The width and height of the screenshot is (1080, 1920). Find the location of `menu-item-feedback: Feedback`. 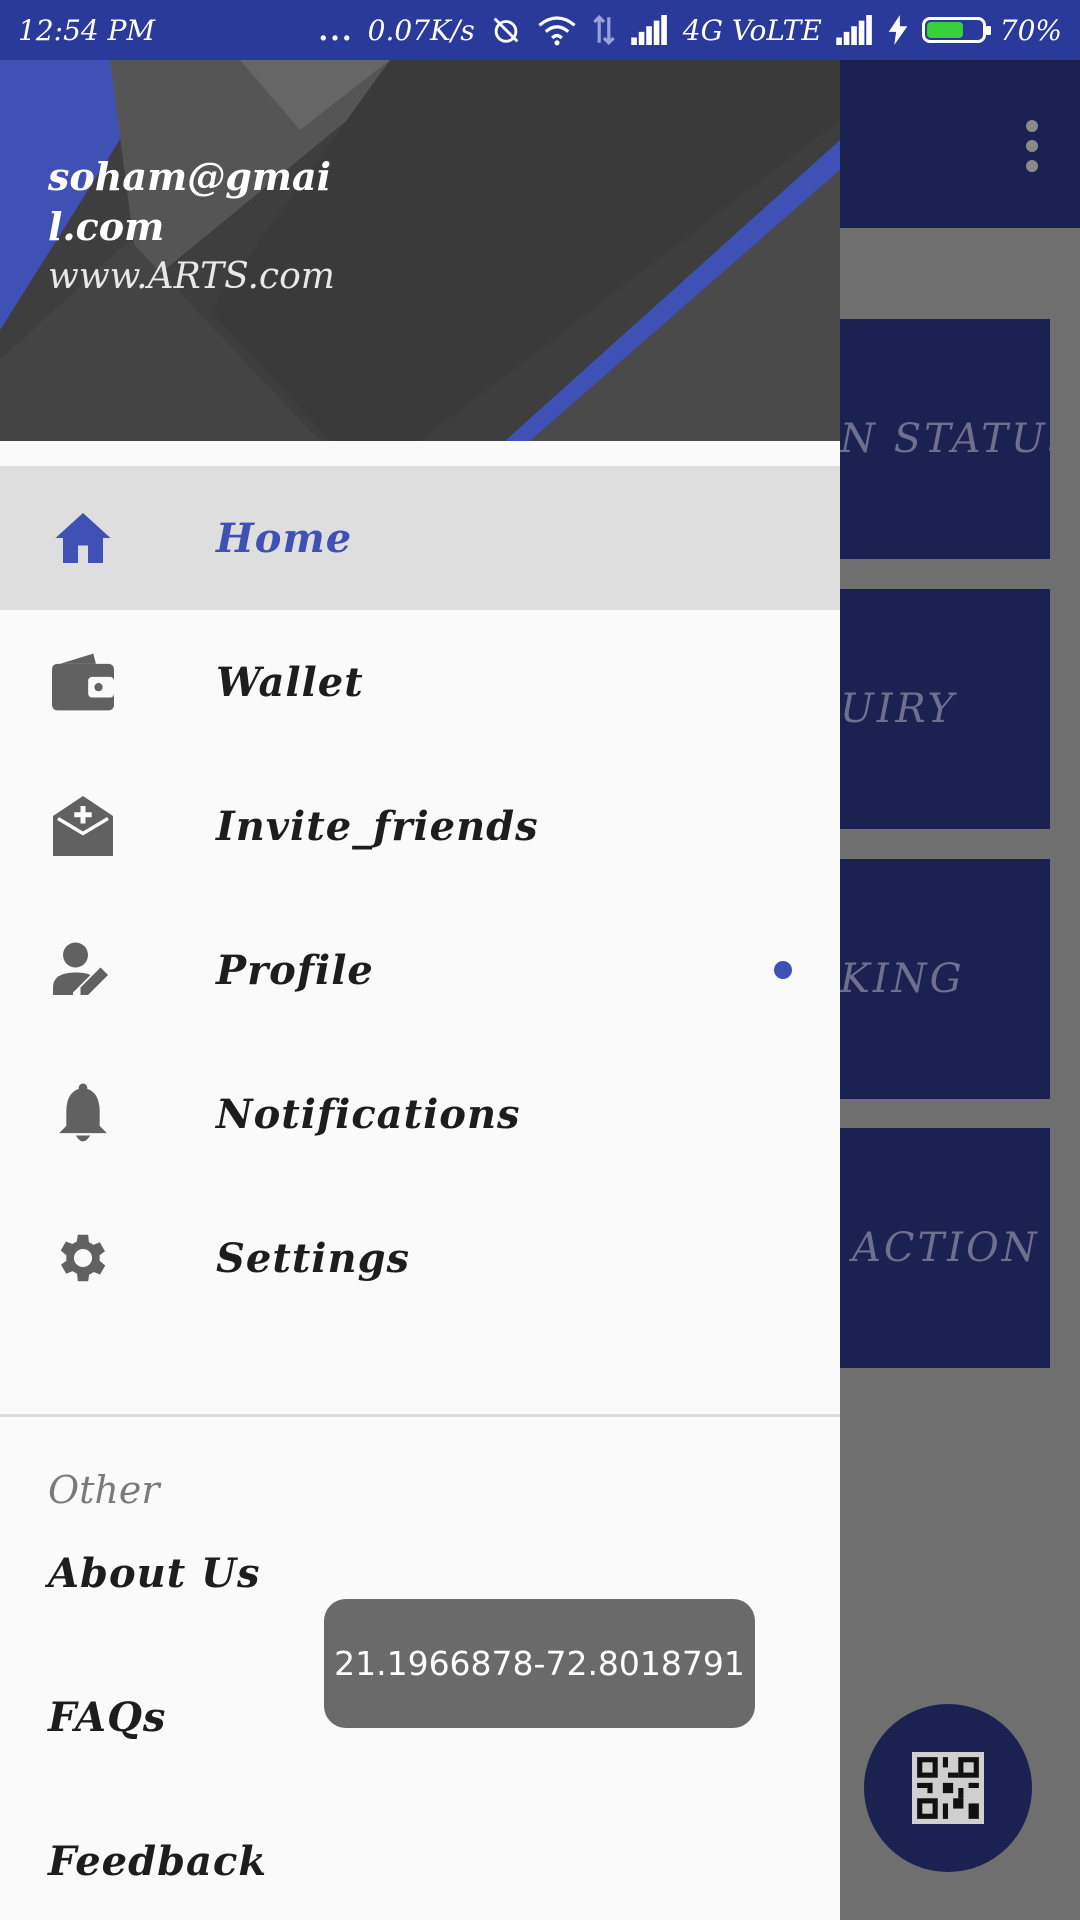

menu-item-feedback: Feedback is located at coordinates (157, 1861).